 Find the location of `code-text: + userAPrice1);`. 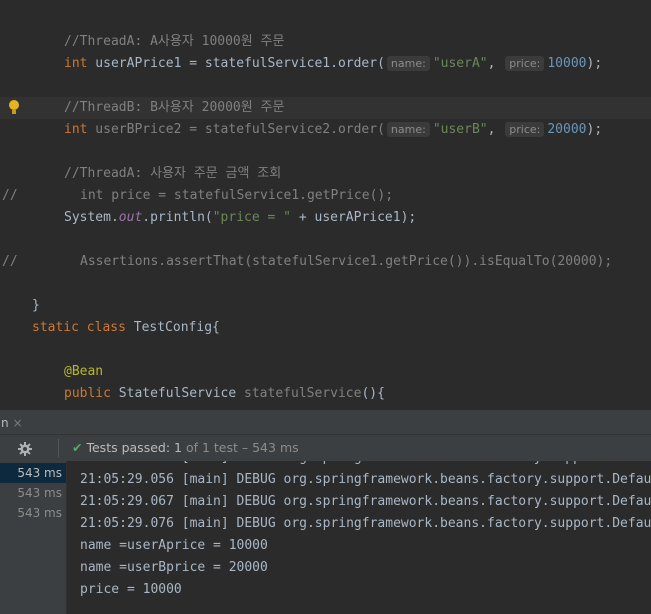

code-text: + userAPrice1); is located at coordinates (354, 217).